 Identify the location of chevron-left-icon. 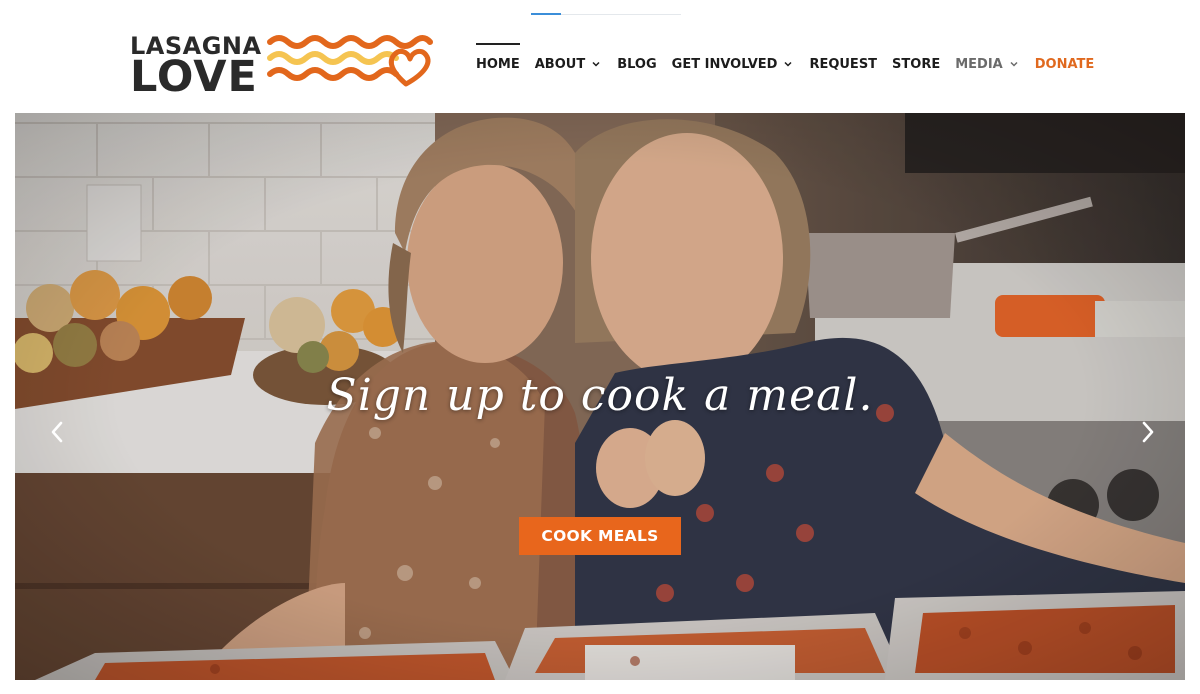
(58, 432).